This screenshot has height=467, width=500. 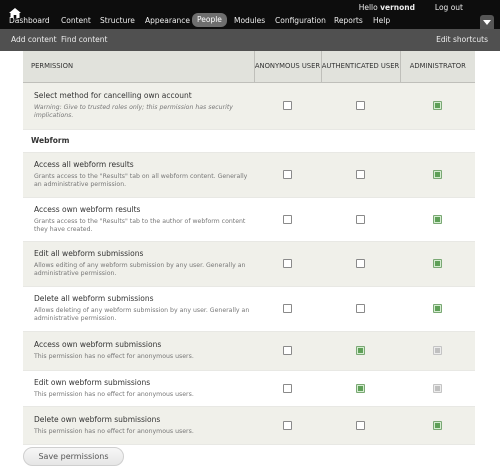 What do you see at coordinates (73, 456) in the screenshot?
I see `save-permissions-button: Save permissions` at bounding box center [73, 456].